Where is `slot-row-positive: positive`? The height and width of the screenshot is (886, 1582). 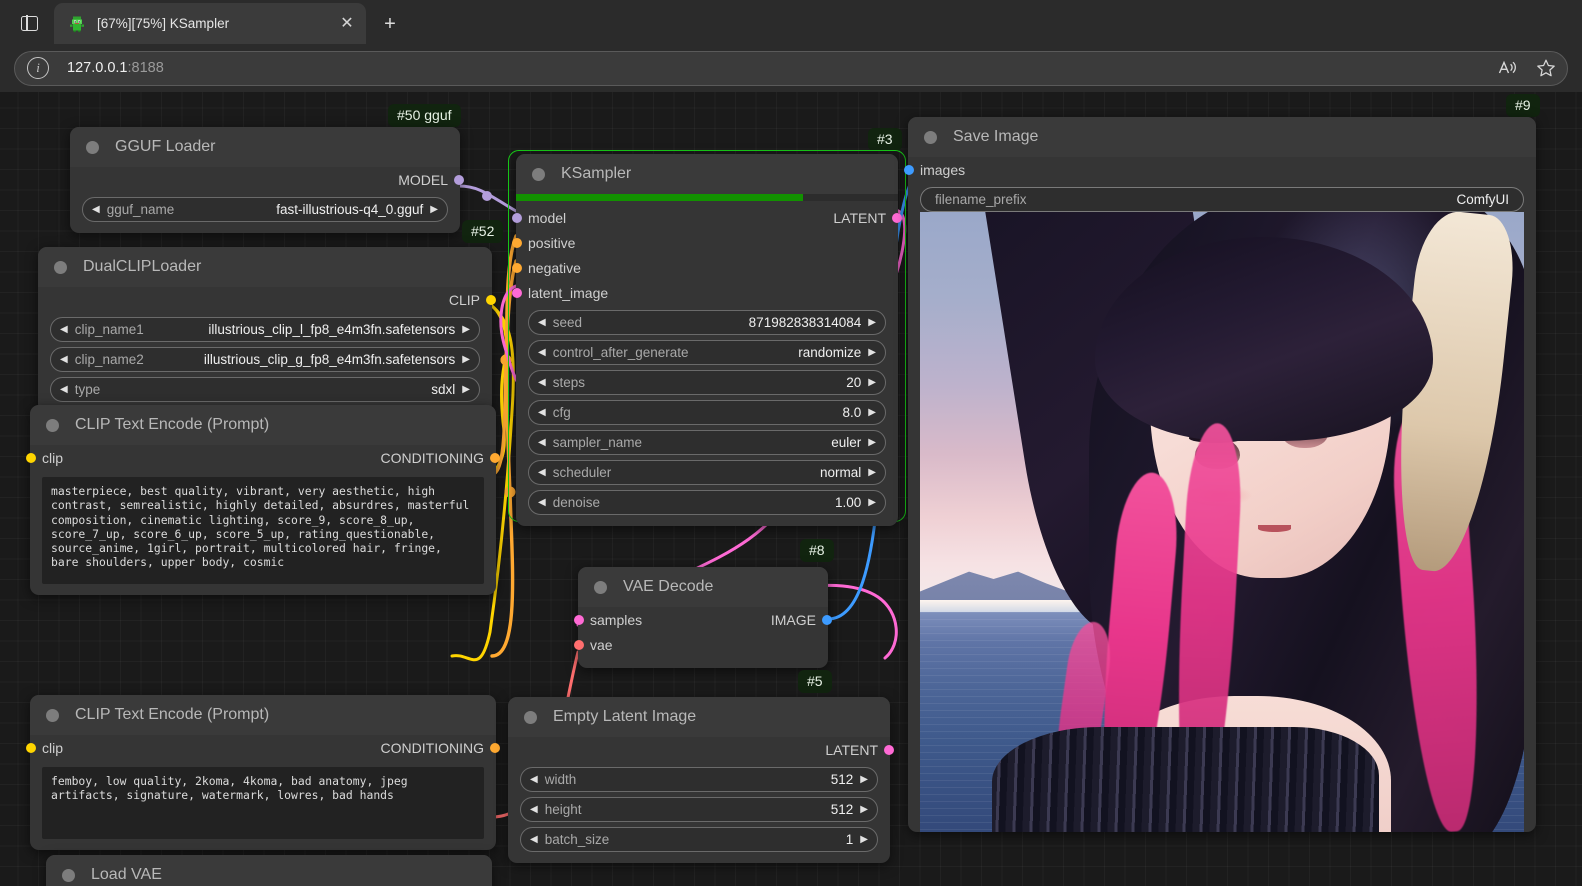 slot-row-positive: positive is located at coordinates (699, 242).